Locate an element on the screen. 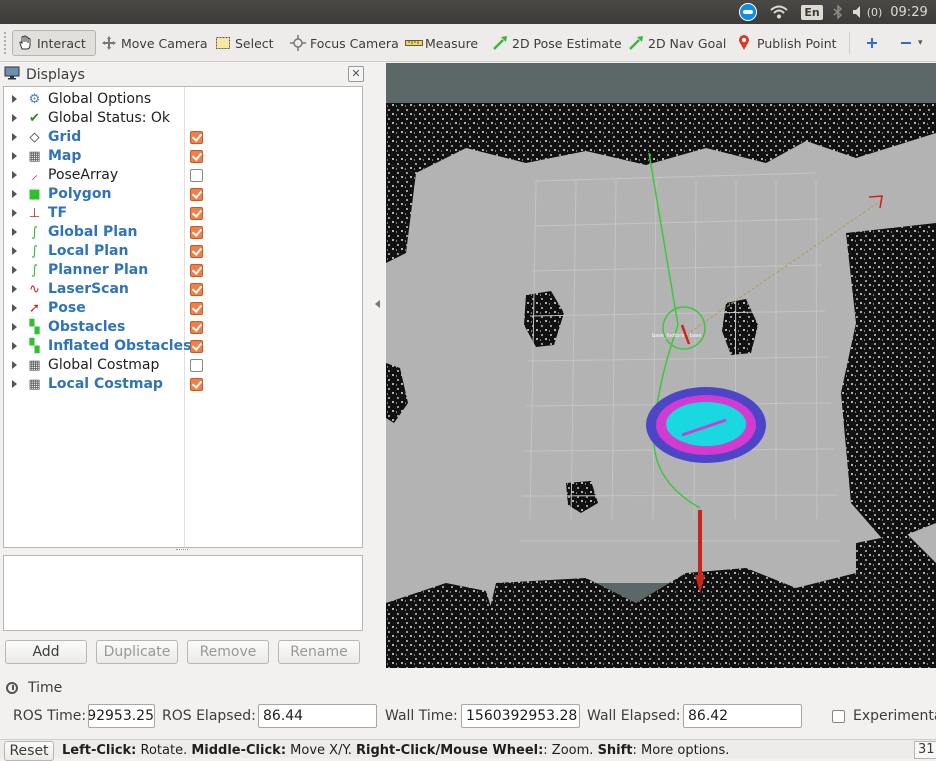 This screenshot has height=761, width=936. wifi-icon is located at coordinates (779, 12).